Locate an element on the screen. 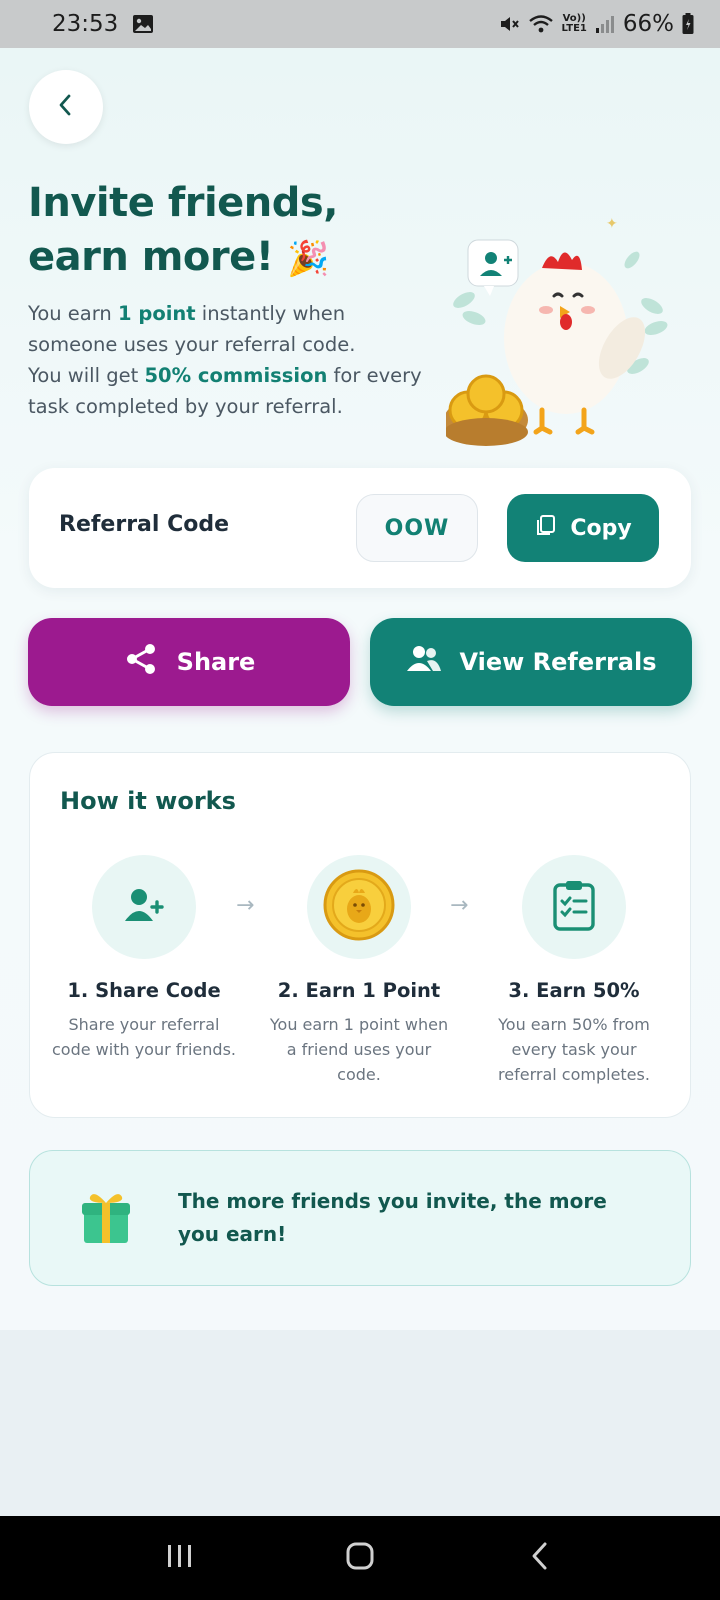  step-1-icon-circle is located at coordinates (144, 907).